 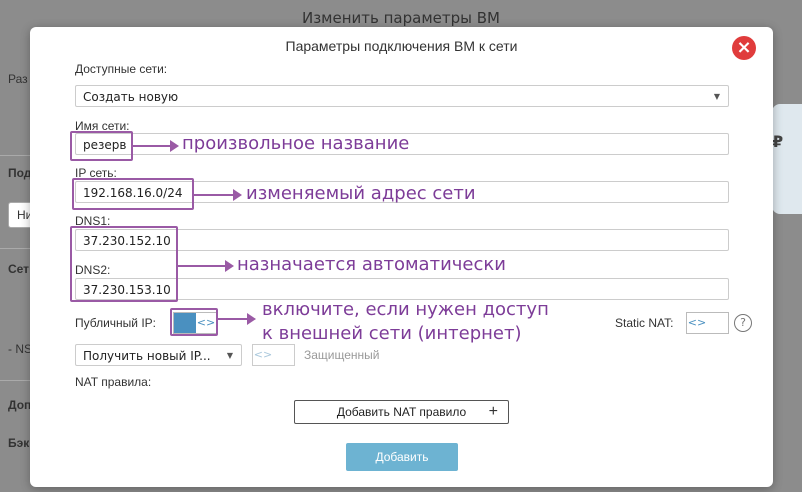 I want to click on add-button: Добавить, so click(x=402, y=457).